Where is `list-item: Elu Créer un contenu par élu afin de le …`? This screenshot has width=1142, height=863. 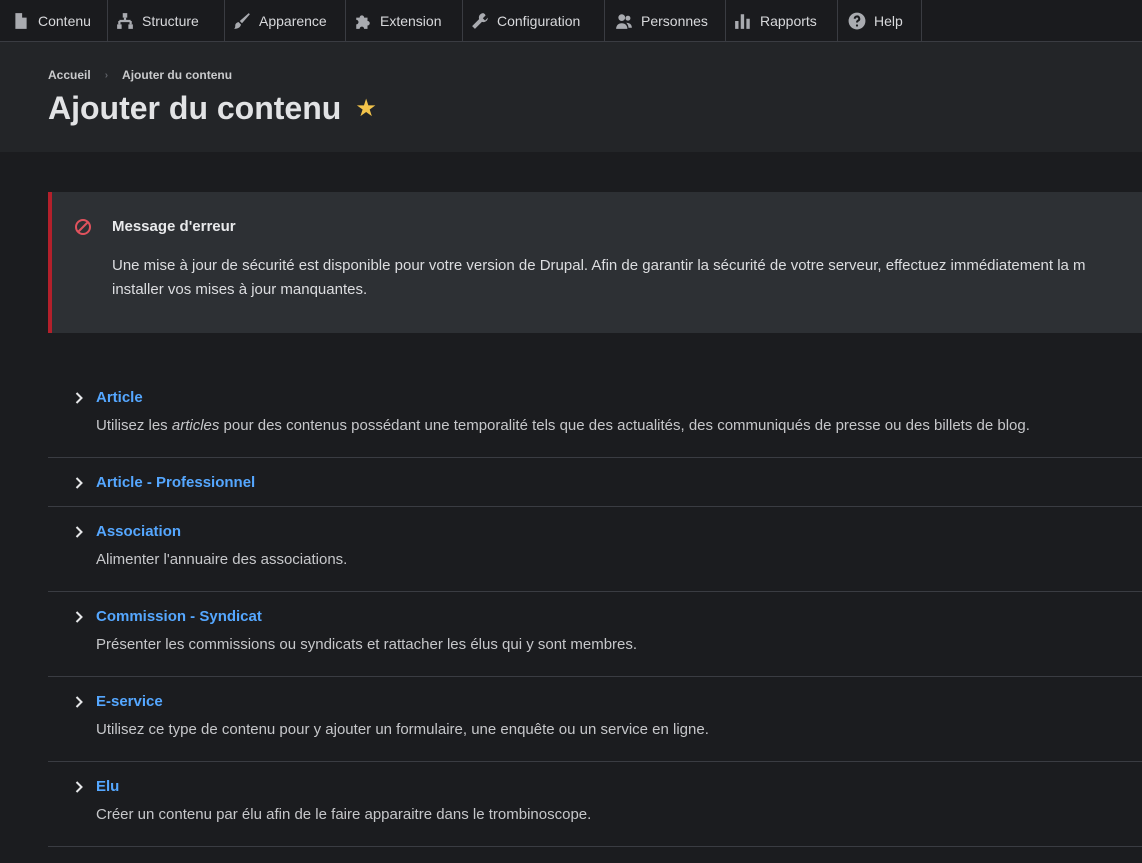
list-item: Elu Créer un contenu par élu afin de le … is located at coordinates (595, 804).